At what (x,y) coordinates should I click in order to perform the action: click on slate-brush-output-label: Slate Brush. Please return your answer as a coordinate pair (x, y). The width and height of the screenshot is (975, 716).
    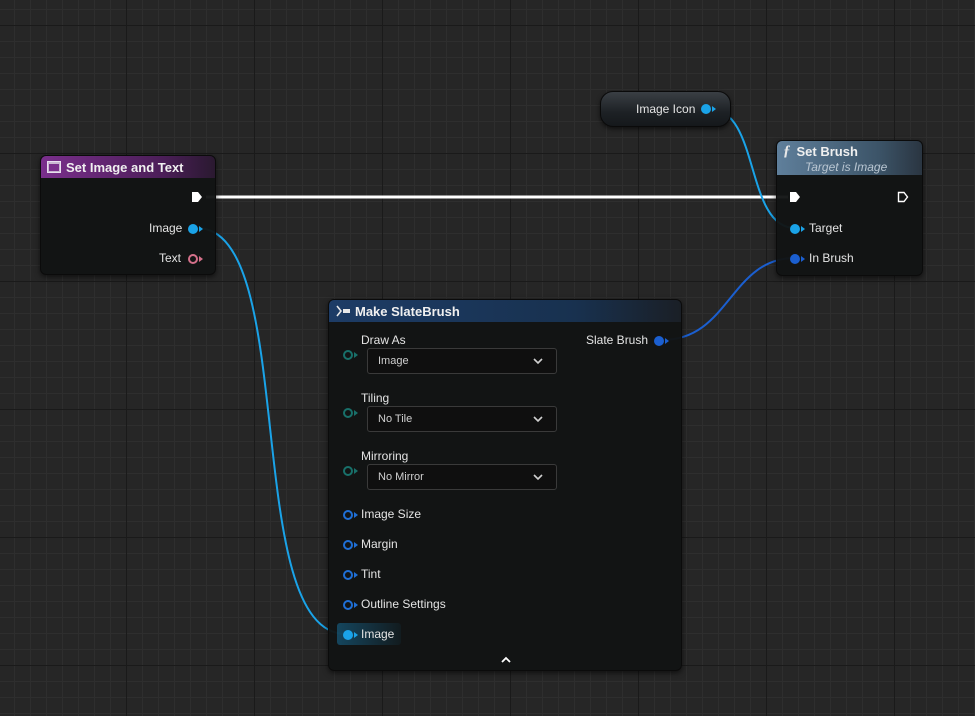
    Looking at the image, I should click on (617, 340).